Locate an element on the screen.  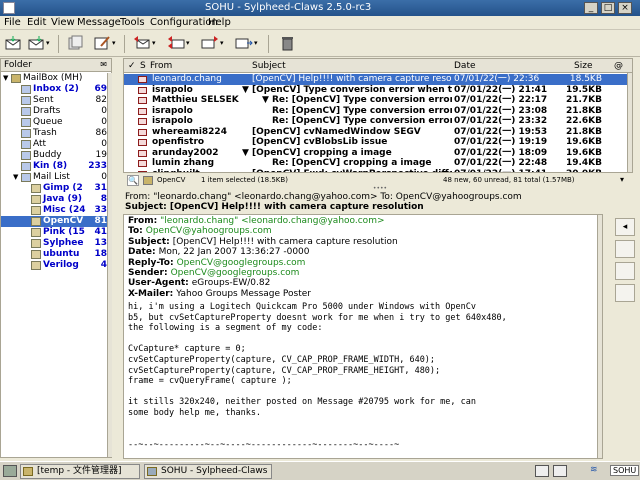
column-subject: Subject is located at coordinates (269, 66).